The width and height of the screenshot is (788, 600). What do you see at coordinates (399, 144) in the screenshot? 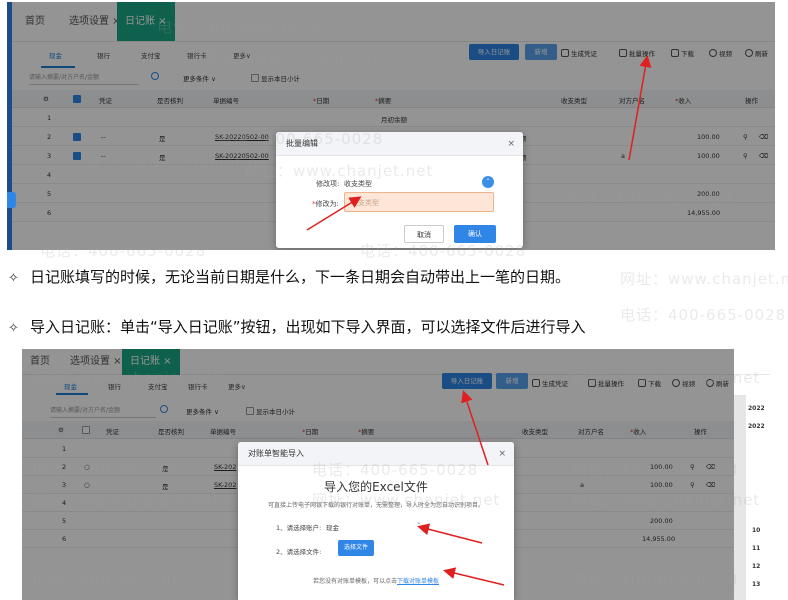
I see `modal-title: 批量编辑` at bounding box center [399, 144].